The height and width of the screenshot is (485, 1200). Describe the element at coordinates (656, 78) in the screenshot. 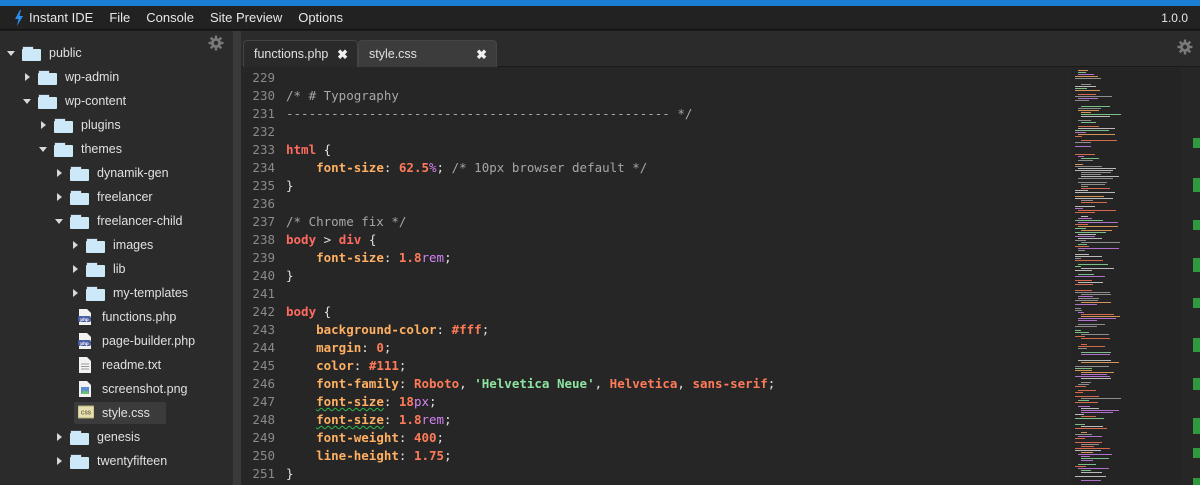

I see `code-line: 229` at that location.